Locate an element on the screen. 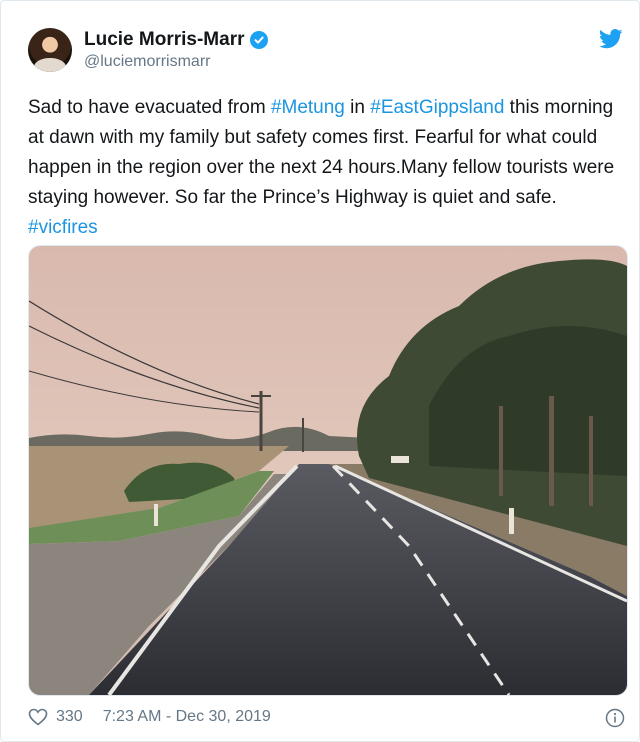  hashtag-eastgippsland: #EastGippsland is located at coordinates (437, 107).